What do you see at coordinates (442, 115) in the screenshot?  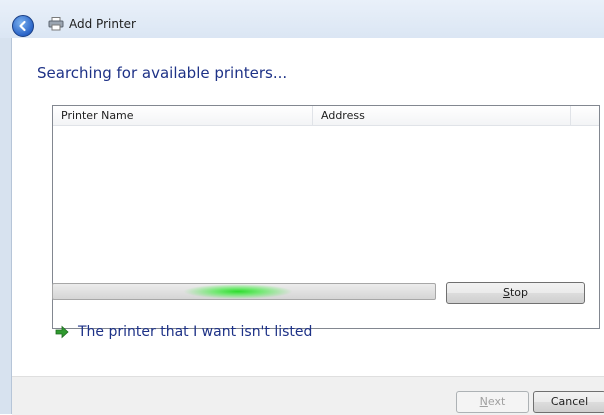 I see `column-header-address: Address` at bounding box center [442, 115].